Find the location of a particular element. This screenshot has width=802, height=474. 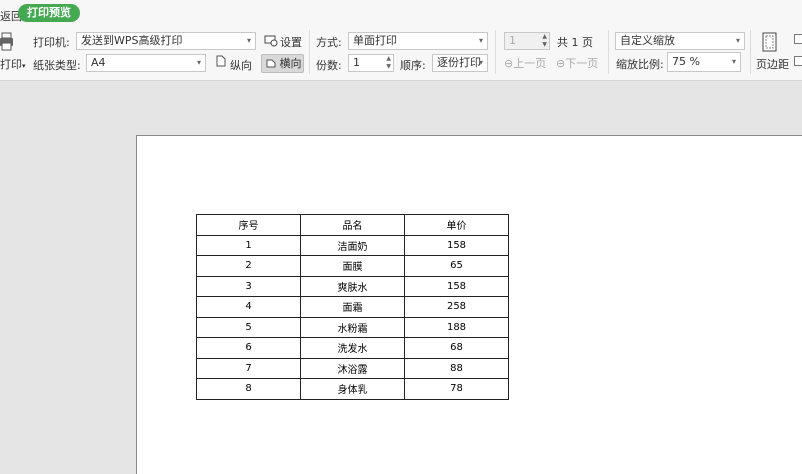

copies-label: 份数: is located at coordinates (329, 65).